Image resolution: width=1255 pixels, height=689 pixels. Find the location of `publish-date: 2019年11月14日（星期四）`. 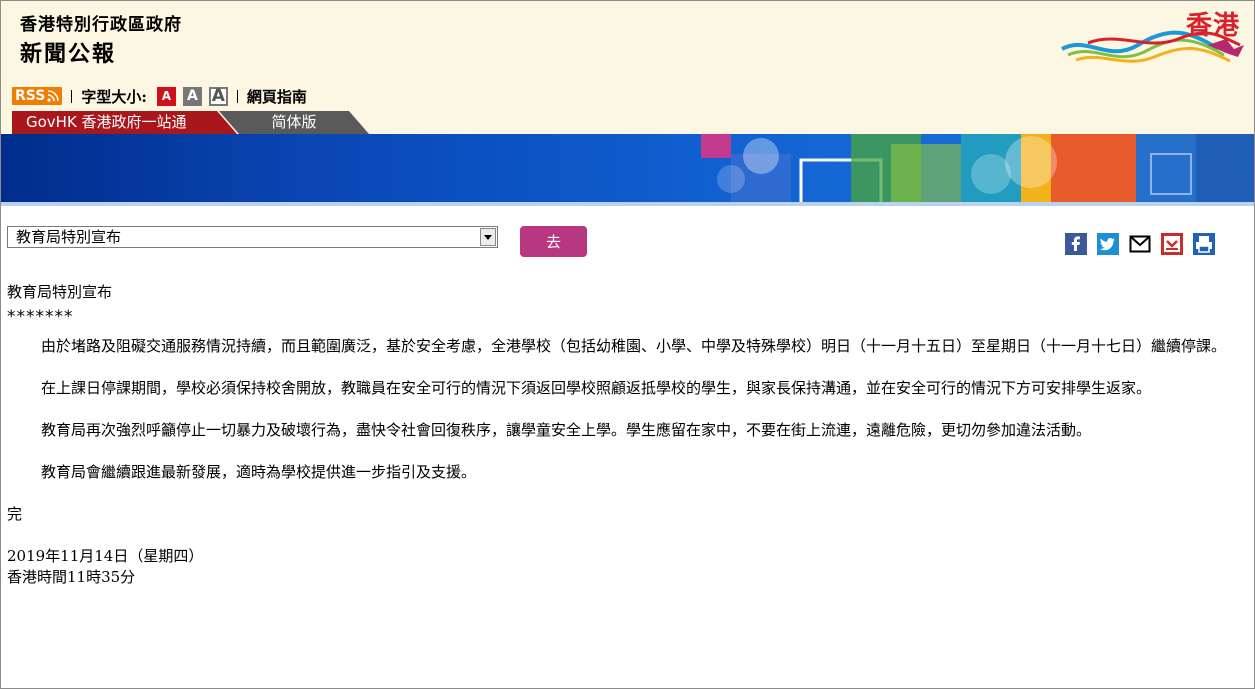

publish-date: 2019年11月14日（星期四） is located at coordinates (105, 556).